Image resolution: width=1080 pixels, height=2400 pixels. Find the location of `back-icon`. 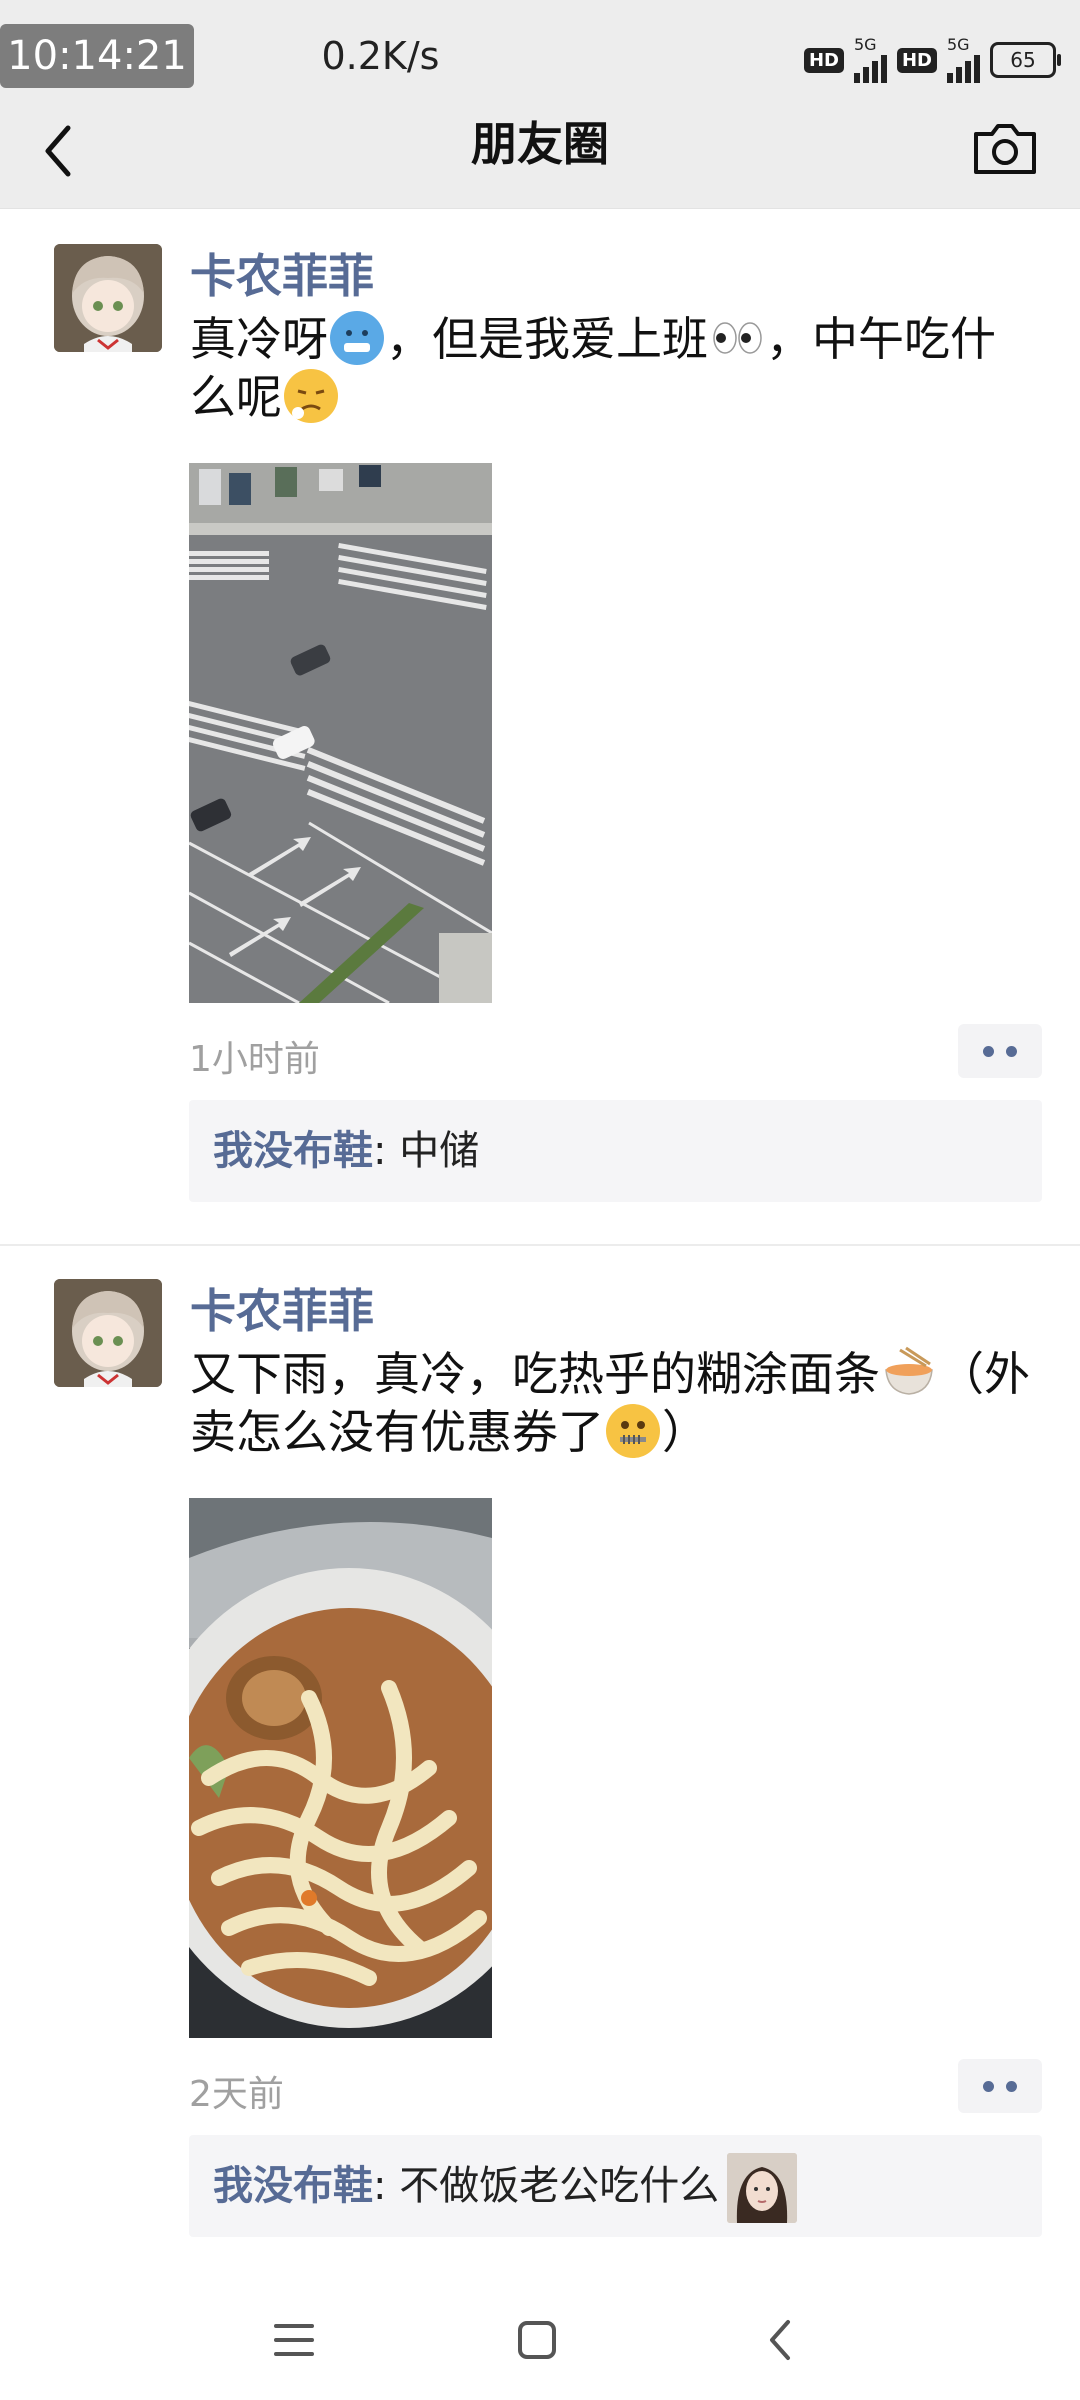

back-icon is located at coordinates (780, 2340).